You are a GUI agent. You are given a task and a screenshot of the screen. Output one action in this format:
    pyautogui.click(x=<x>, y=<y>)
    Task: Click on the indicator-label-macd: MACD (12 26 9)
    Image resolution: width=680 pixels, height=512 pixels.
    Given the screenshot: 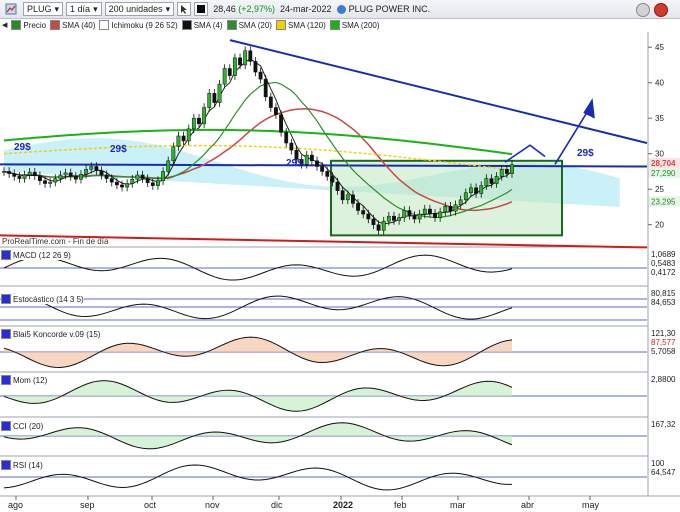 What is the action you would take?
    pyautogui.click(x=36, y=255)
    